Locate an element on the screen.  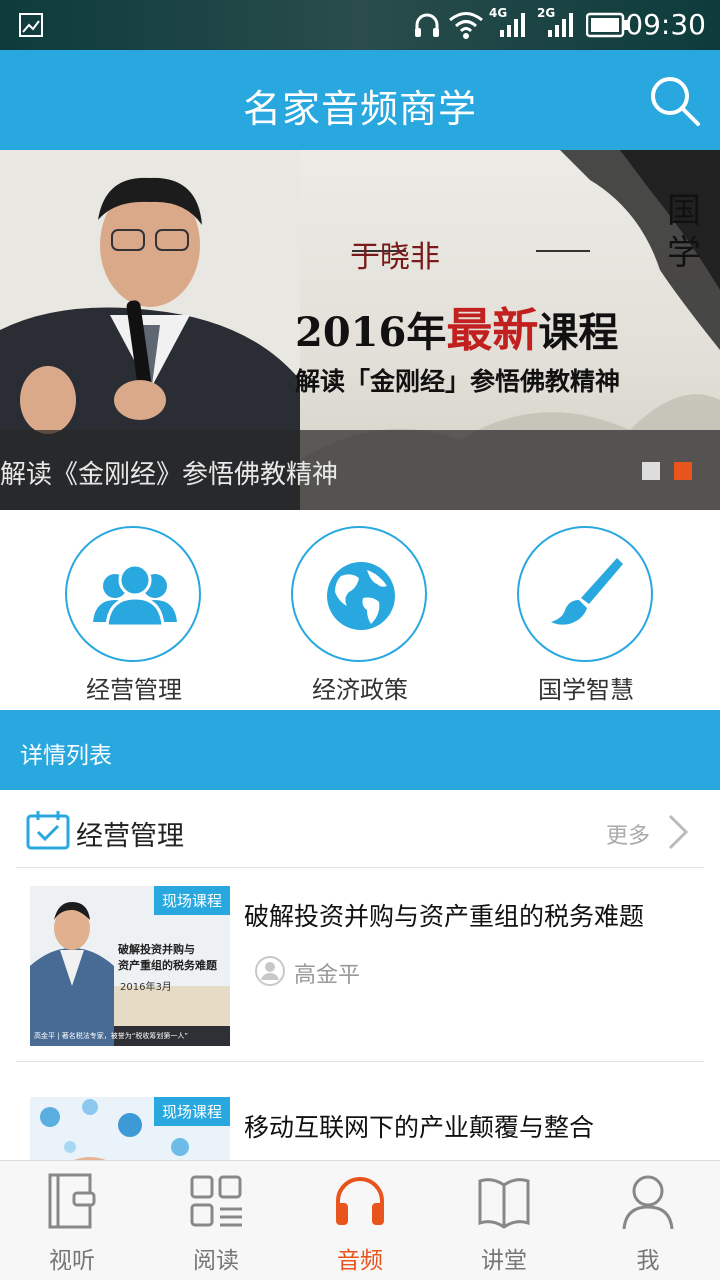
tab-audio: 音频 is located at coordinates (360, 1221).